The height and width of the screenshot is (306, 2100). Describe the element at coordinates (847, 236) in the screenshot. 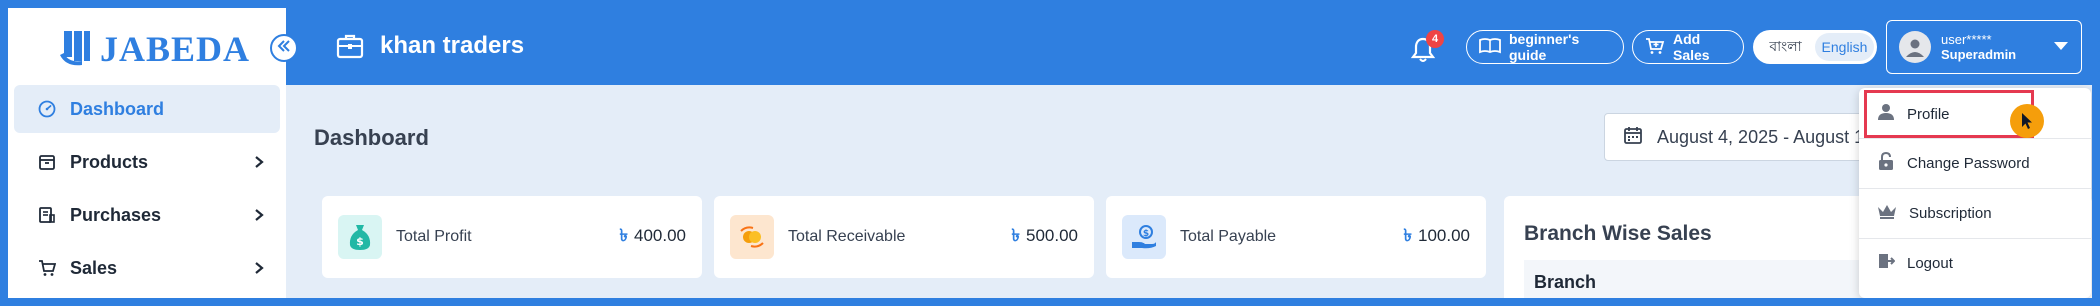

I see `card-label: Total Receivable` at that location.